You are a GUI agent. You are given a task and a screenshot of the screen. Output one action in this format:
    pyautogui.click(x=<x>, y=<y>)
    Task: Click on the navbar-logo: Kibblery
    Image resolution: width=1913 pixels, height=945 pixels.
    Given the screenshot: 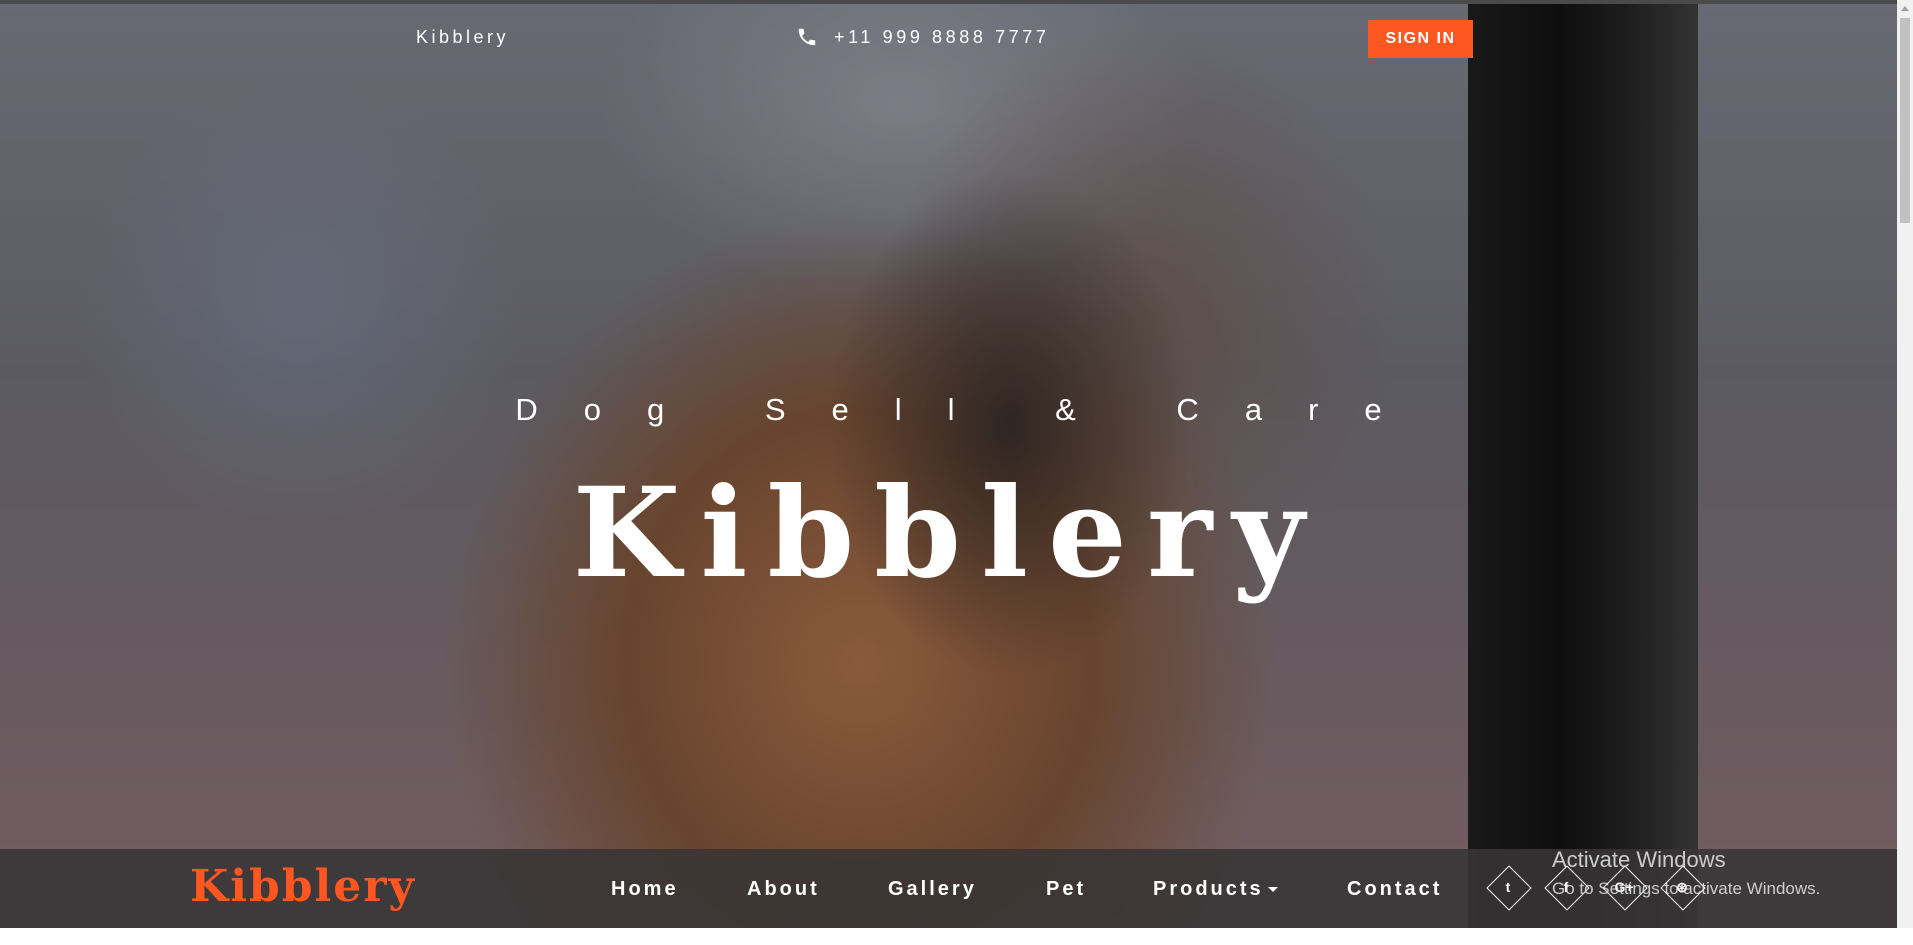 What is the action you would take?
    pyautogui.click(x=303, y=887)
    